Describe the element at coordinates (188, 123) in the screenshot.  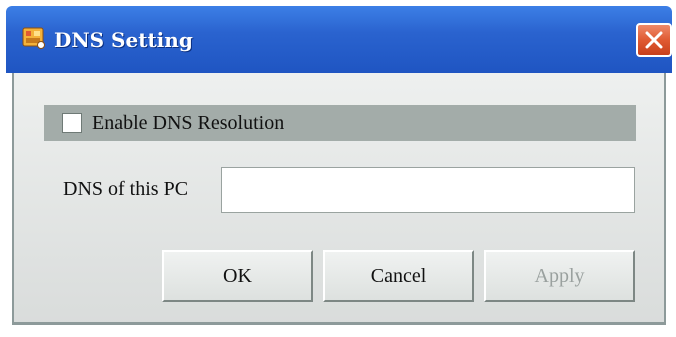
I see `enable-dns-label: Enable DNS Resolution` at that location.